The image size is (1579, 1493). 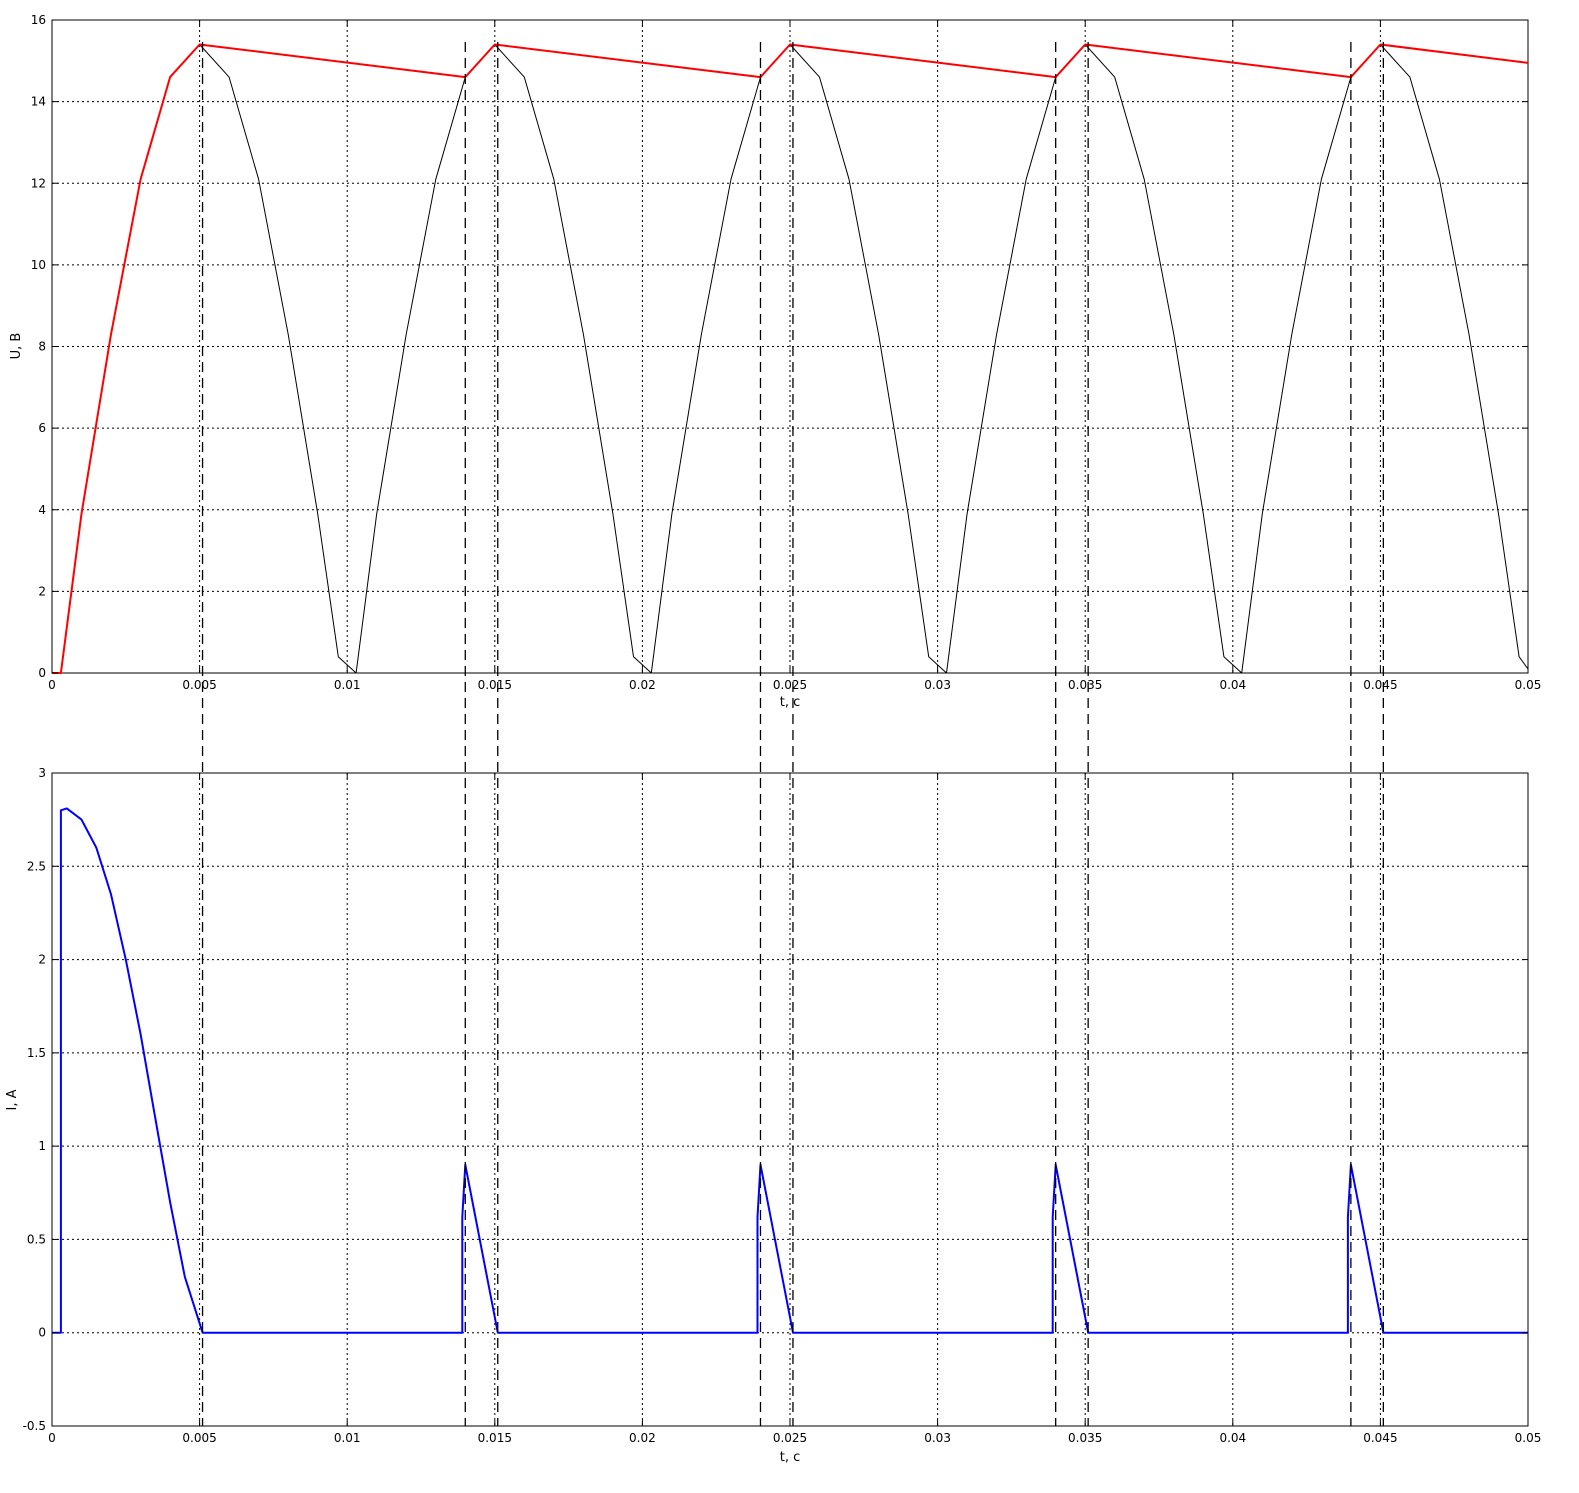 I want to click on current-y-axis-label: I, A, so click(x=12, y=1099).